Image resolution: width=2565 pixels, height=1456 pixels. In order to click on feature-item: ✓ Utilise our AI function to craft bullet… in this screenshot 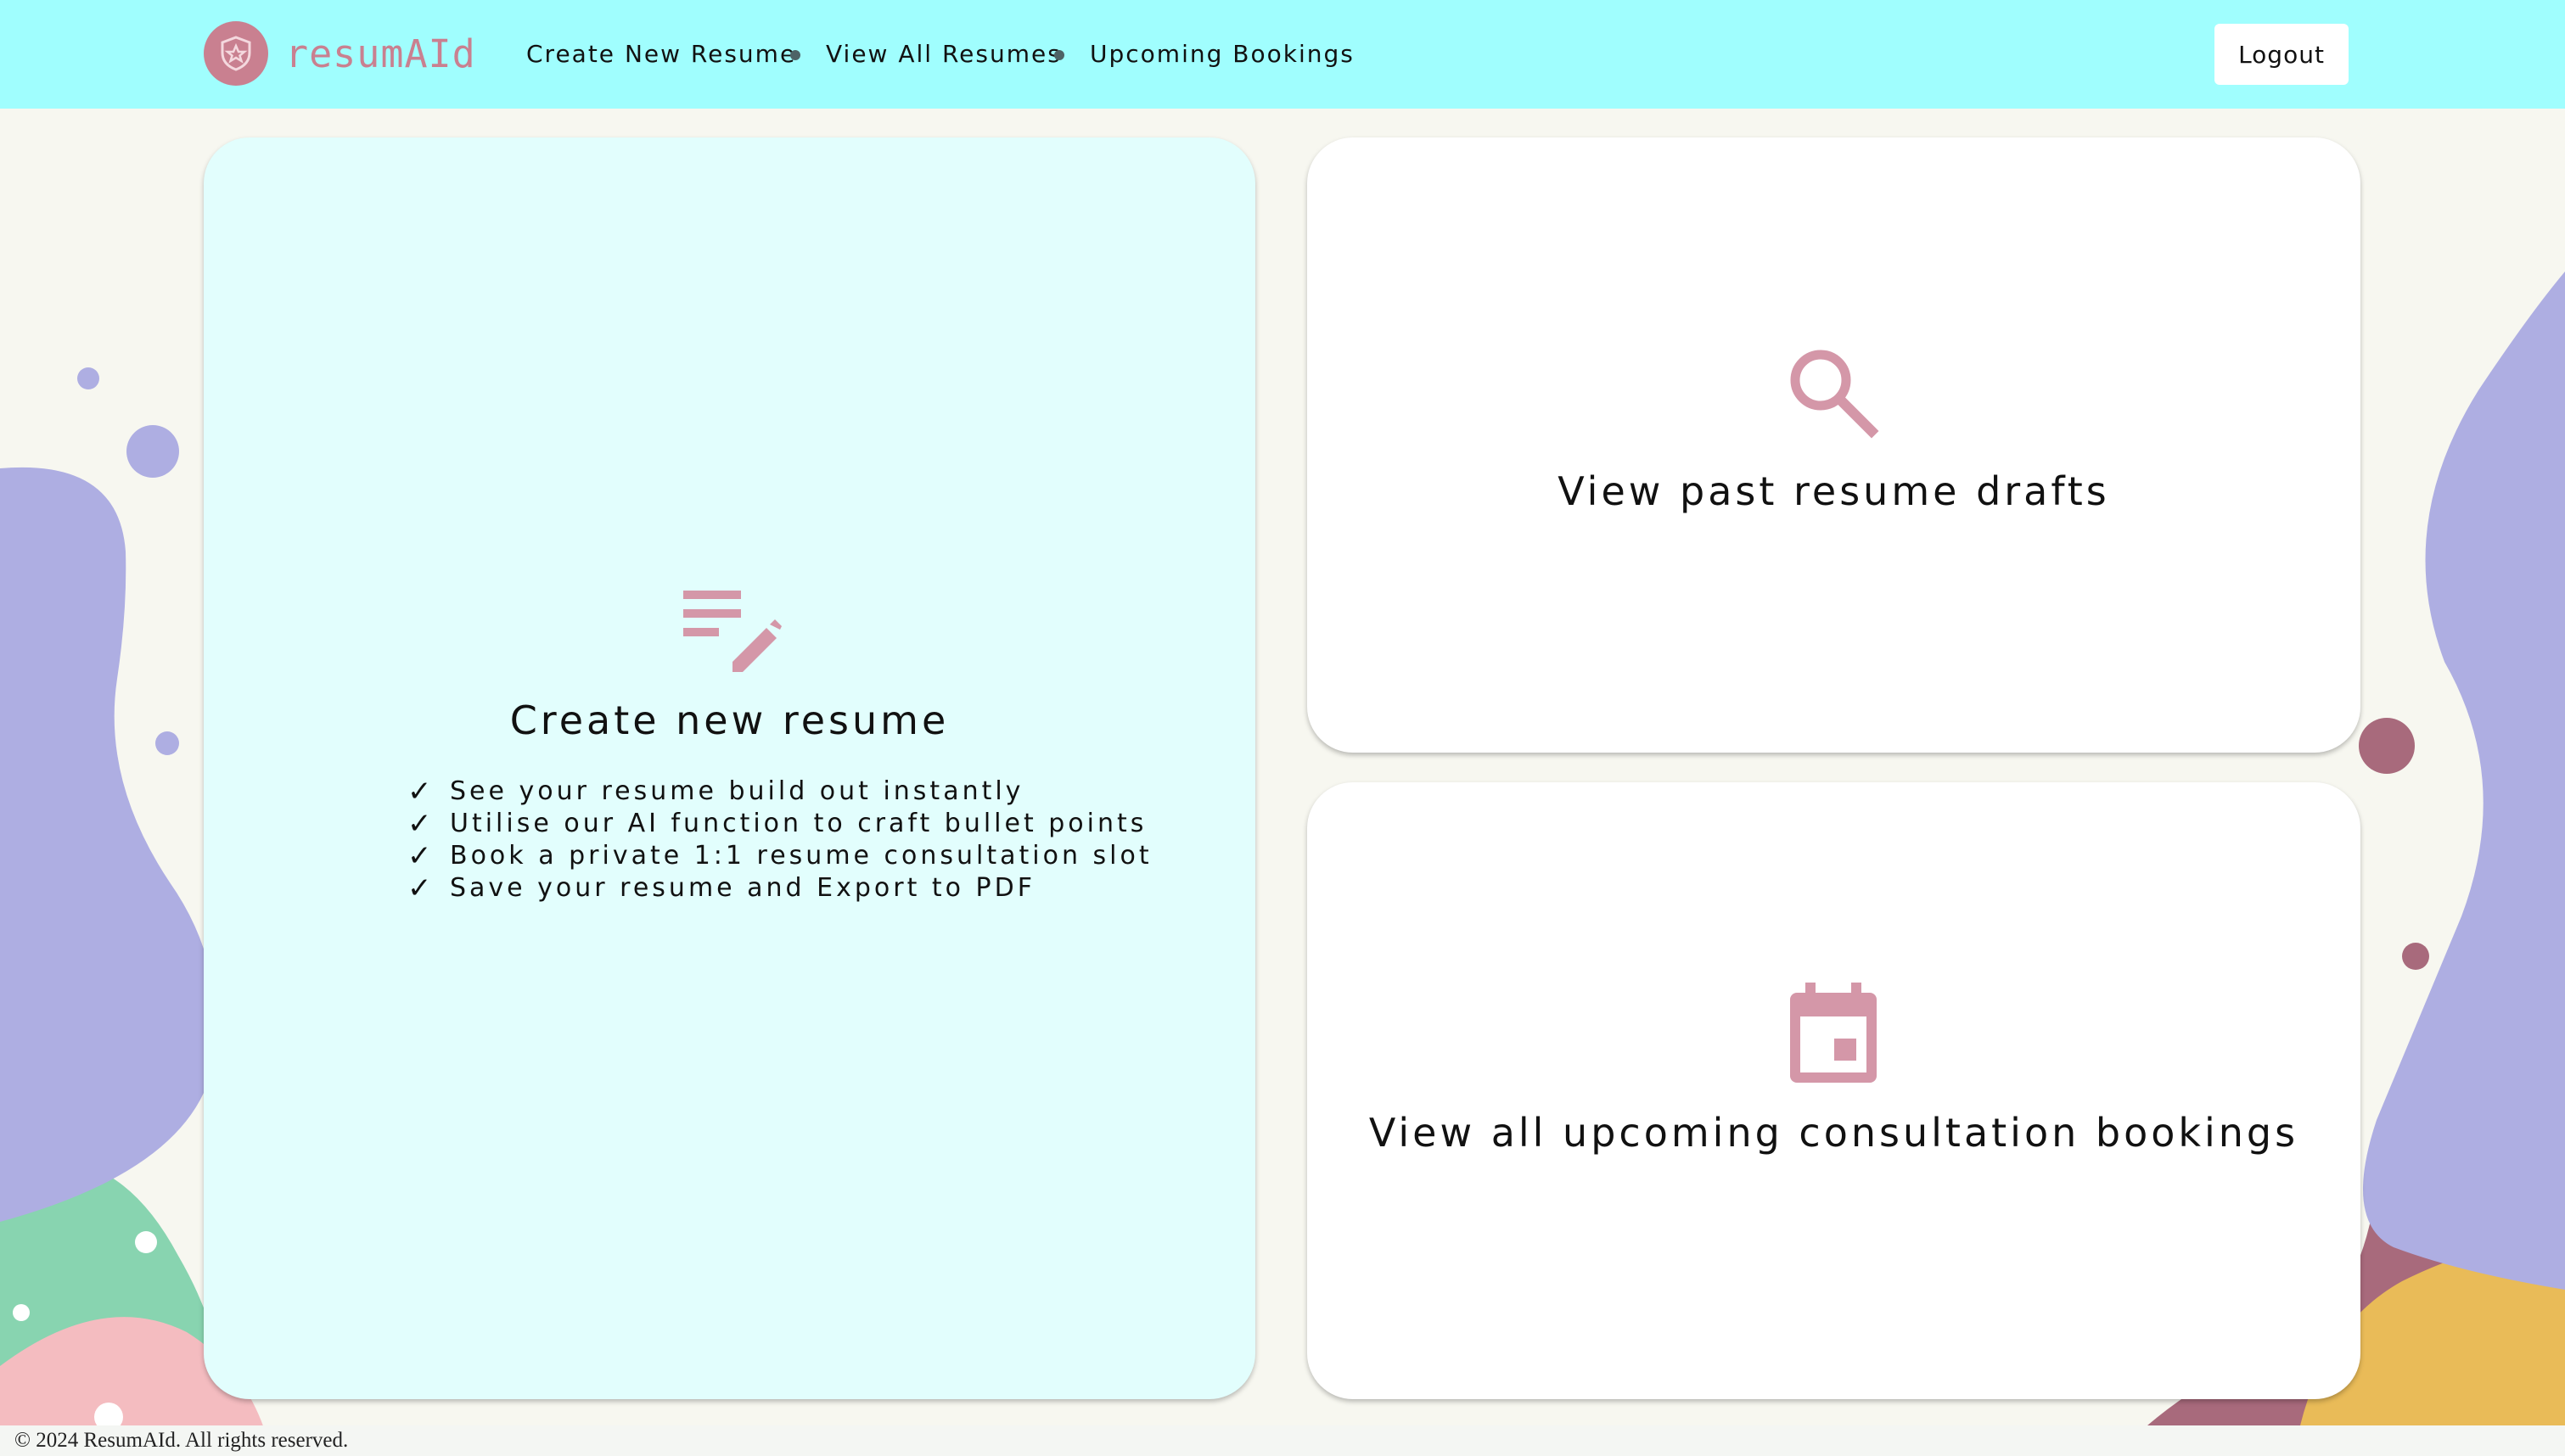, I will do `click(777, 824)`.